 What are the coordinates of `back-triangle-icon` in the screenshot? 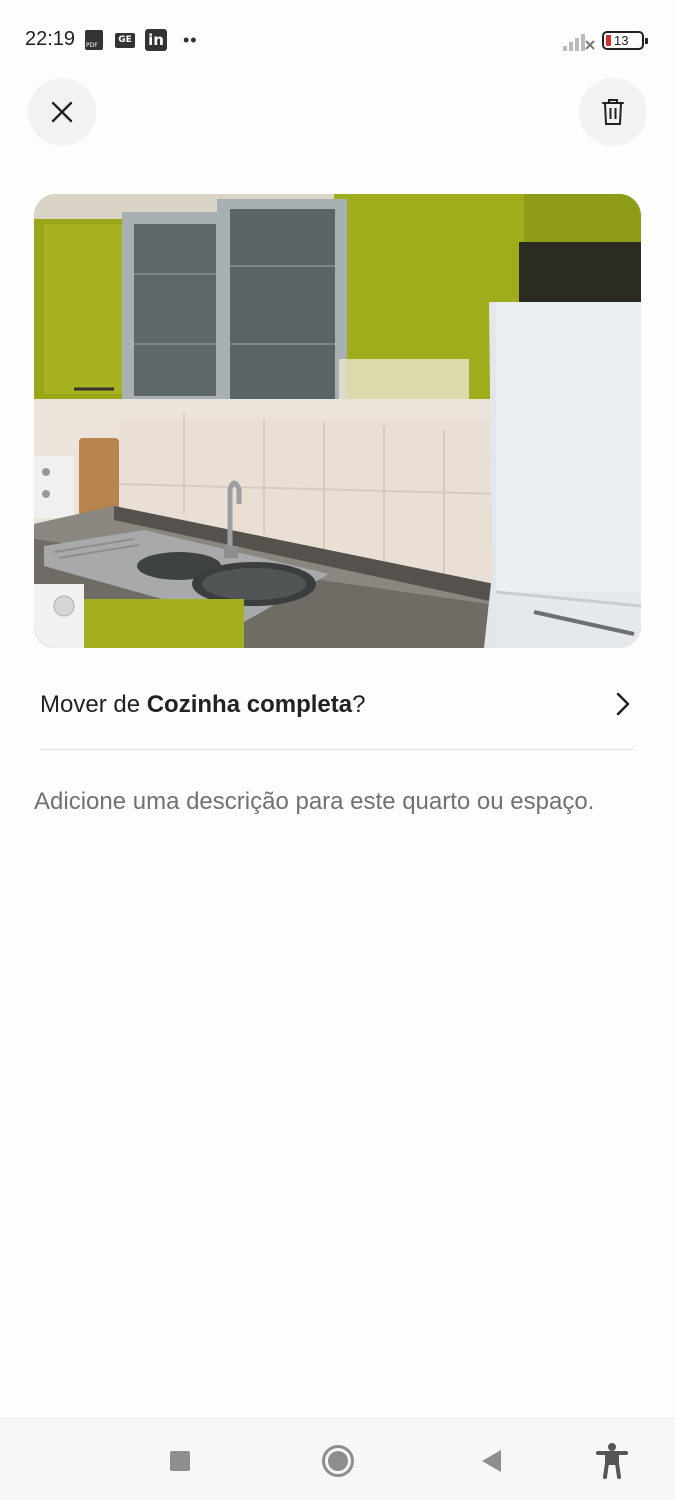 It's located at (491, 1461).